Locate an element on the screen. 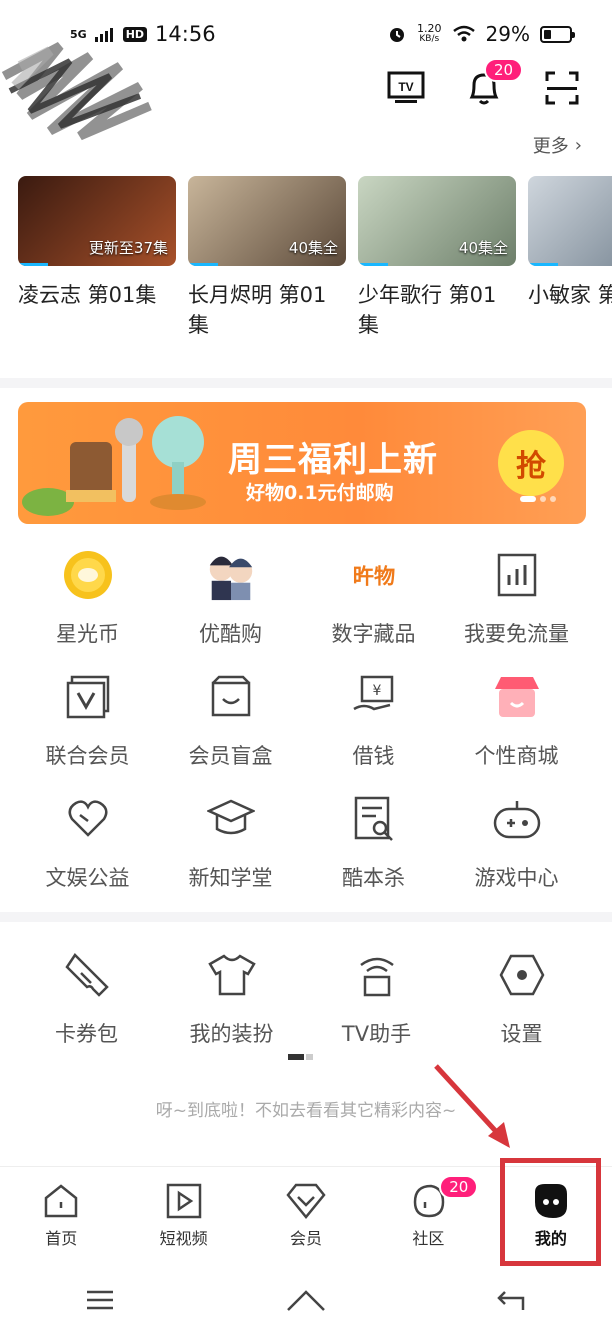 The height and width of the screenshot is (1319, 612). service-item-label: 新知学堂 is located at coordinates (230, 878).